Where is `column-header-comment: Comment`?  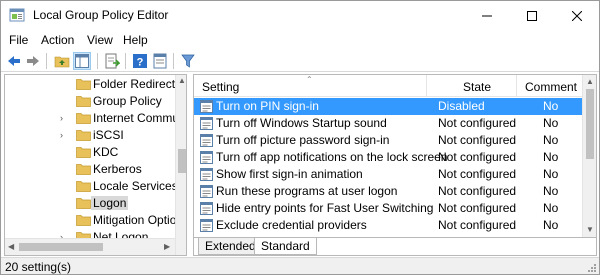
column-header-comment: Comment is located at coordinates (551, 87).